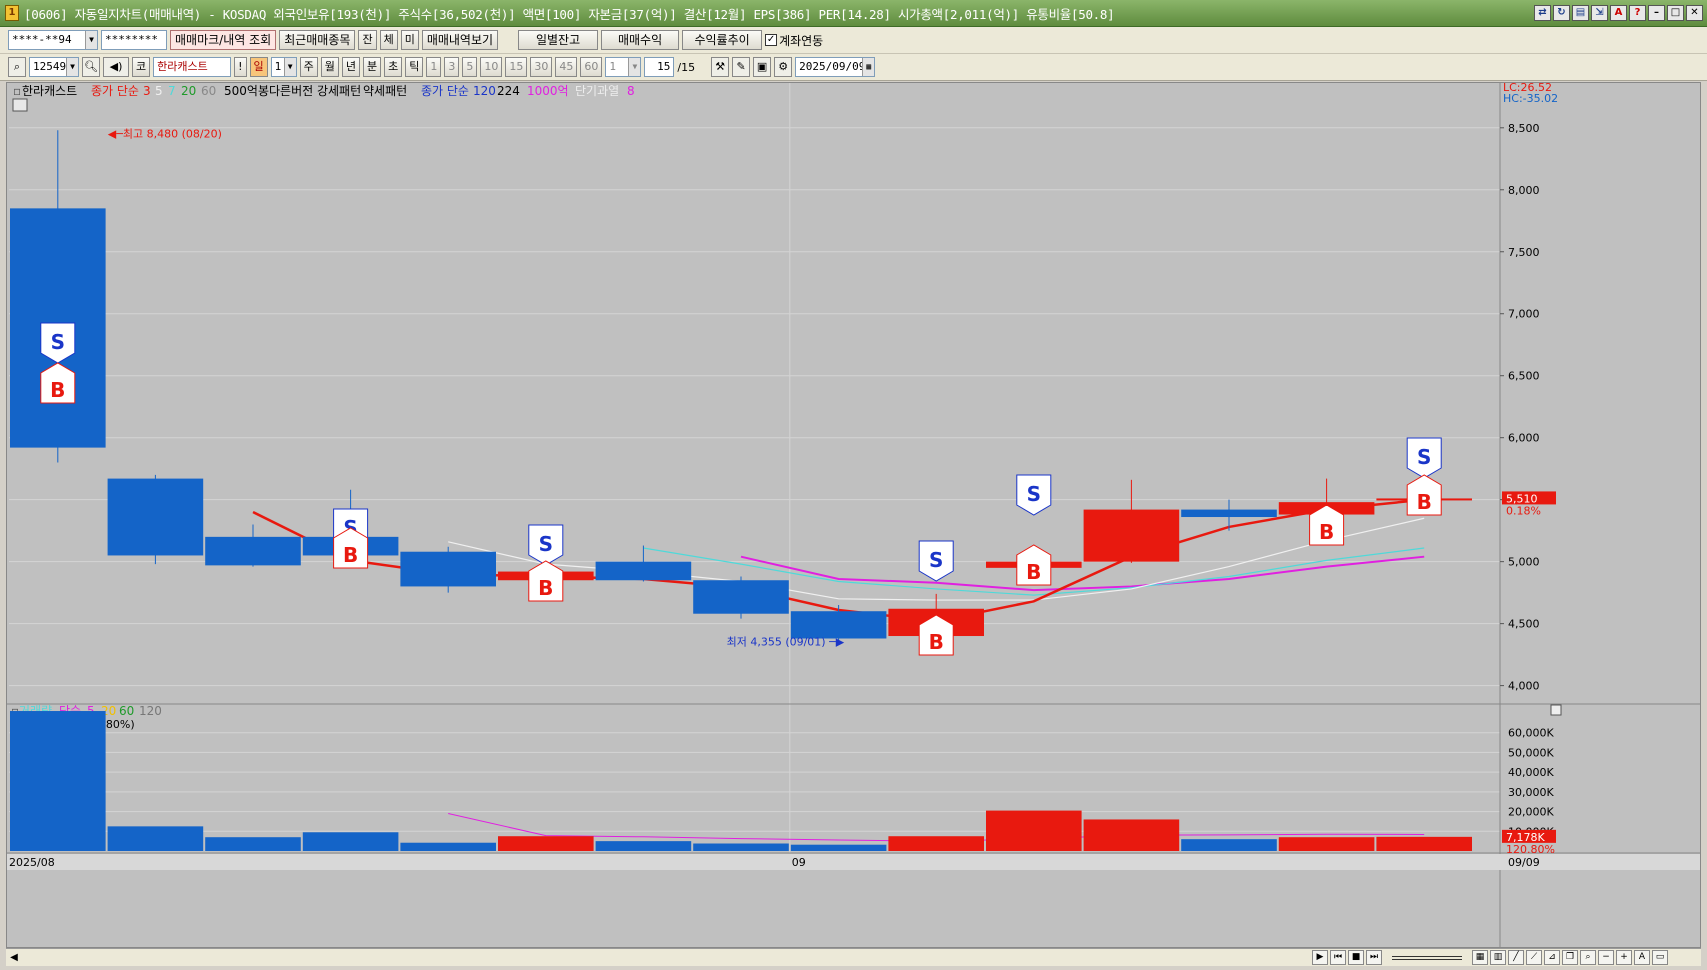  What do you see at coordinates (1516, 957) in the screenshot?
I see `line-tool-icon: ╱` at bounding box center [1516, 957].